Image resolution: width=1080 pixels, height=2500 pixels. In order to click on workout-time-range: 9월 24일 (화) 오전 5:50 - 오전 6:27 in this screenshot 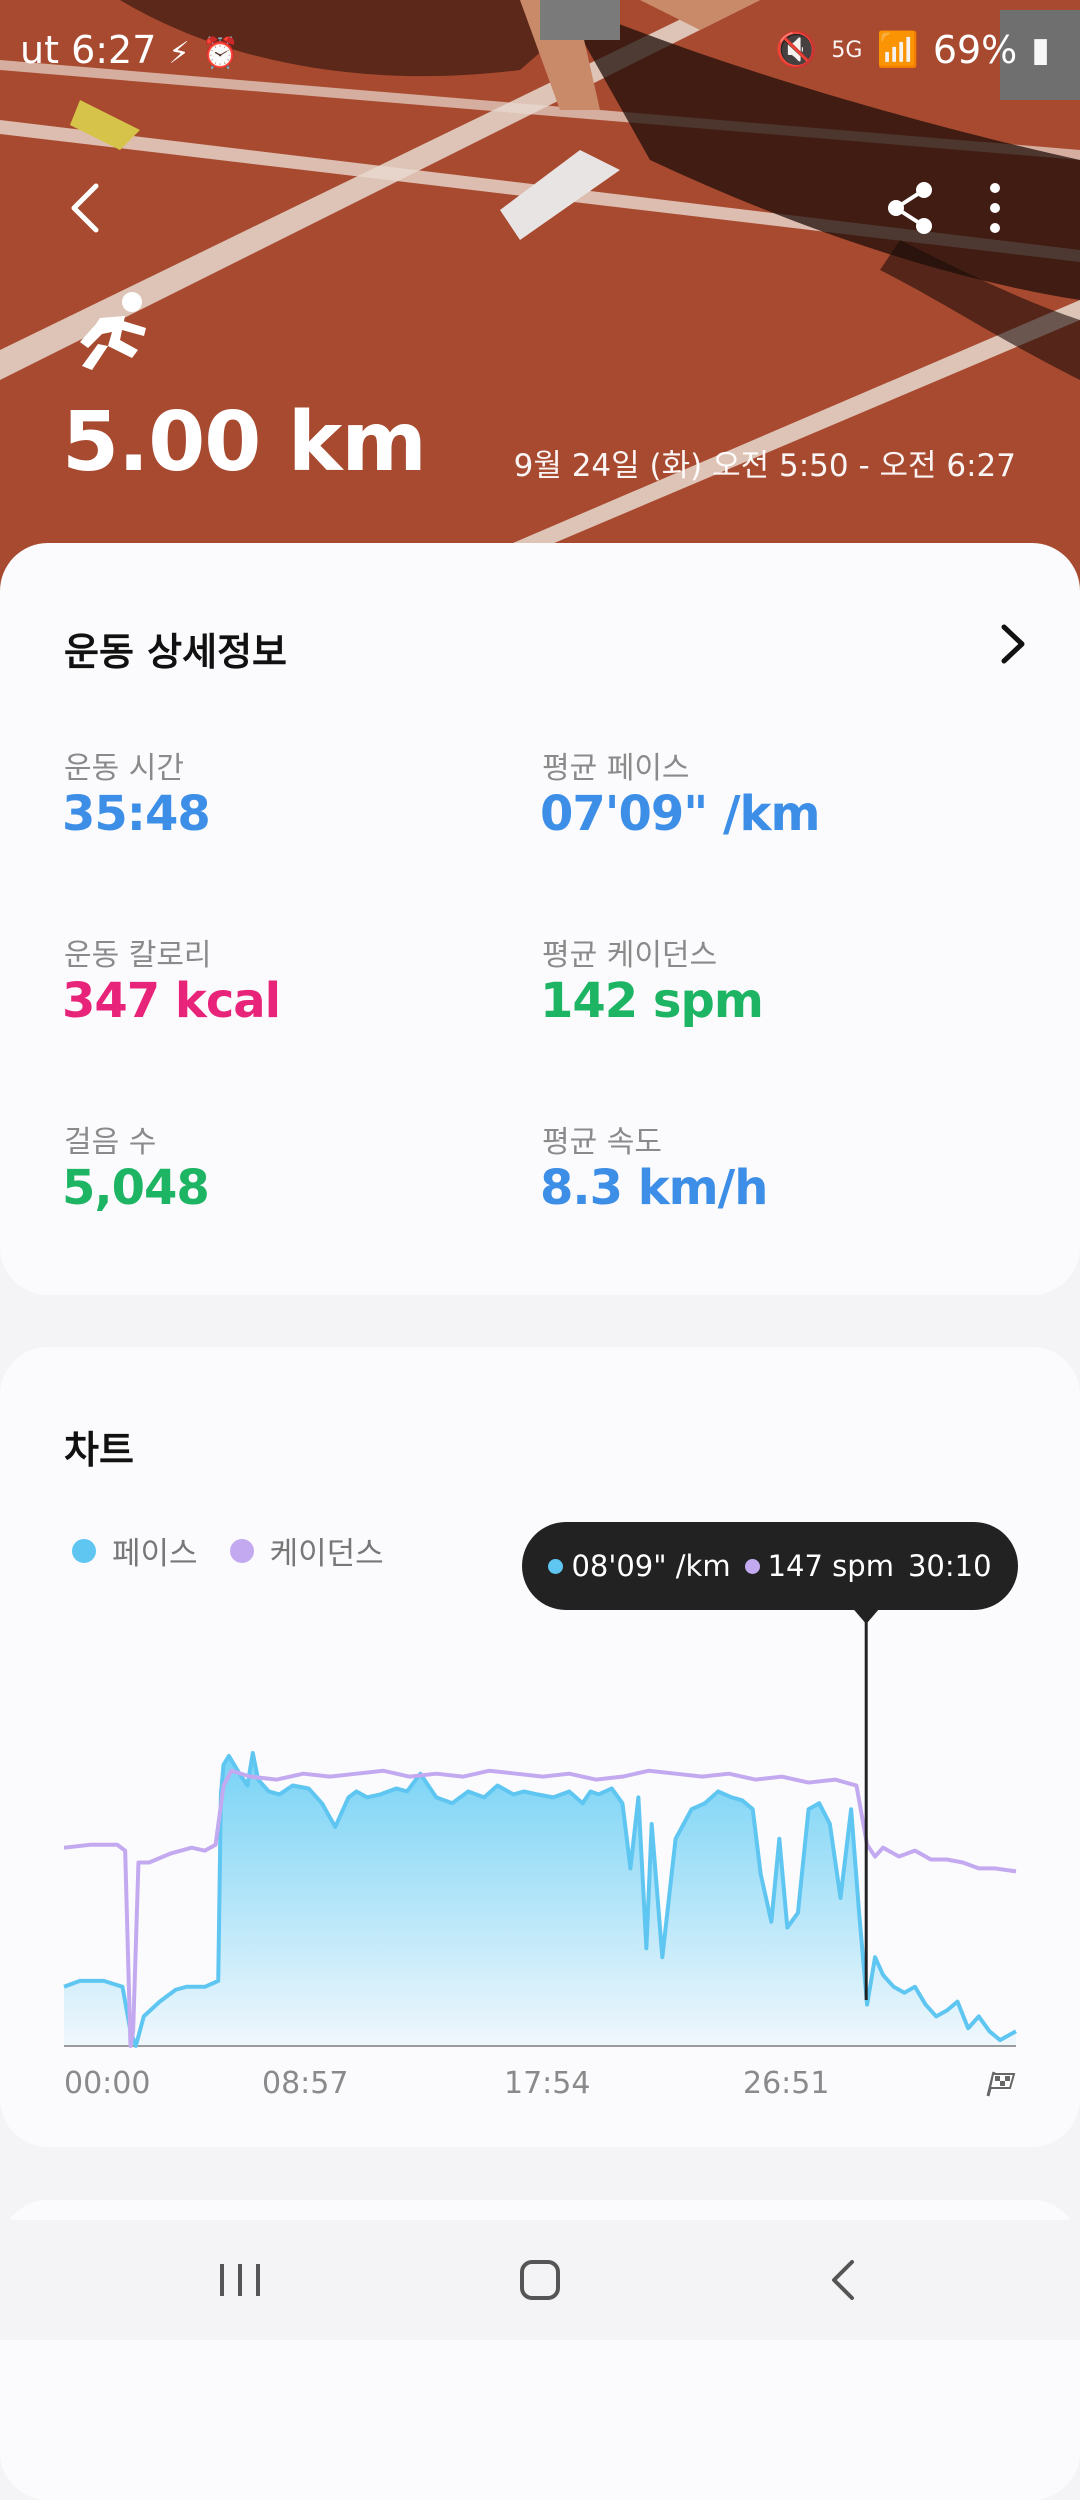, I will do `click(764, 466)`.